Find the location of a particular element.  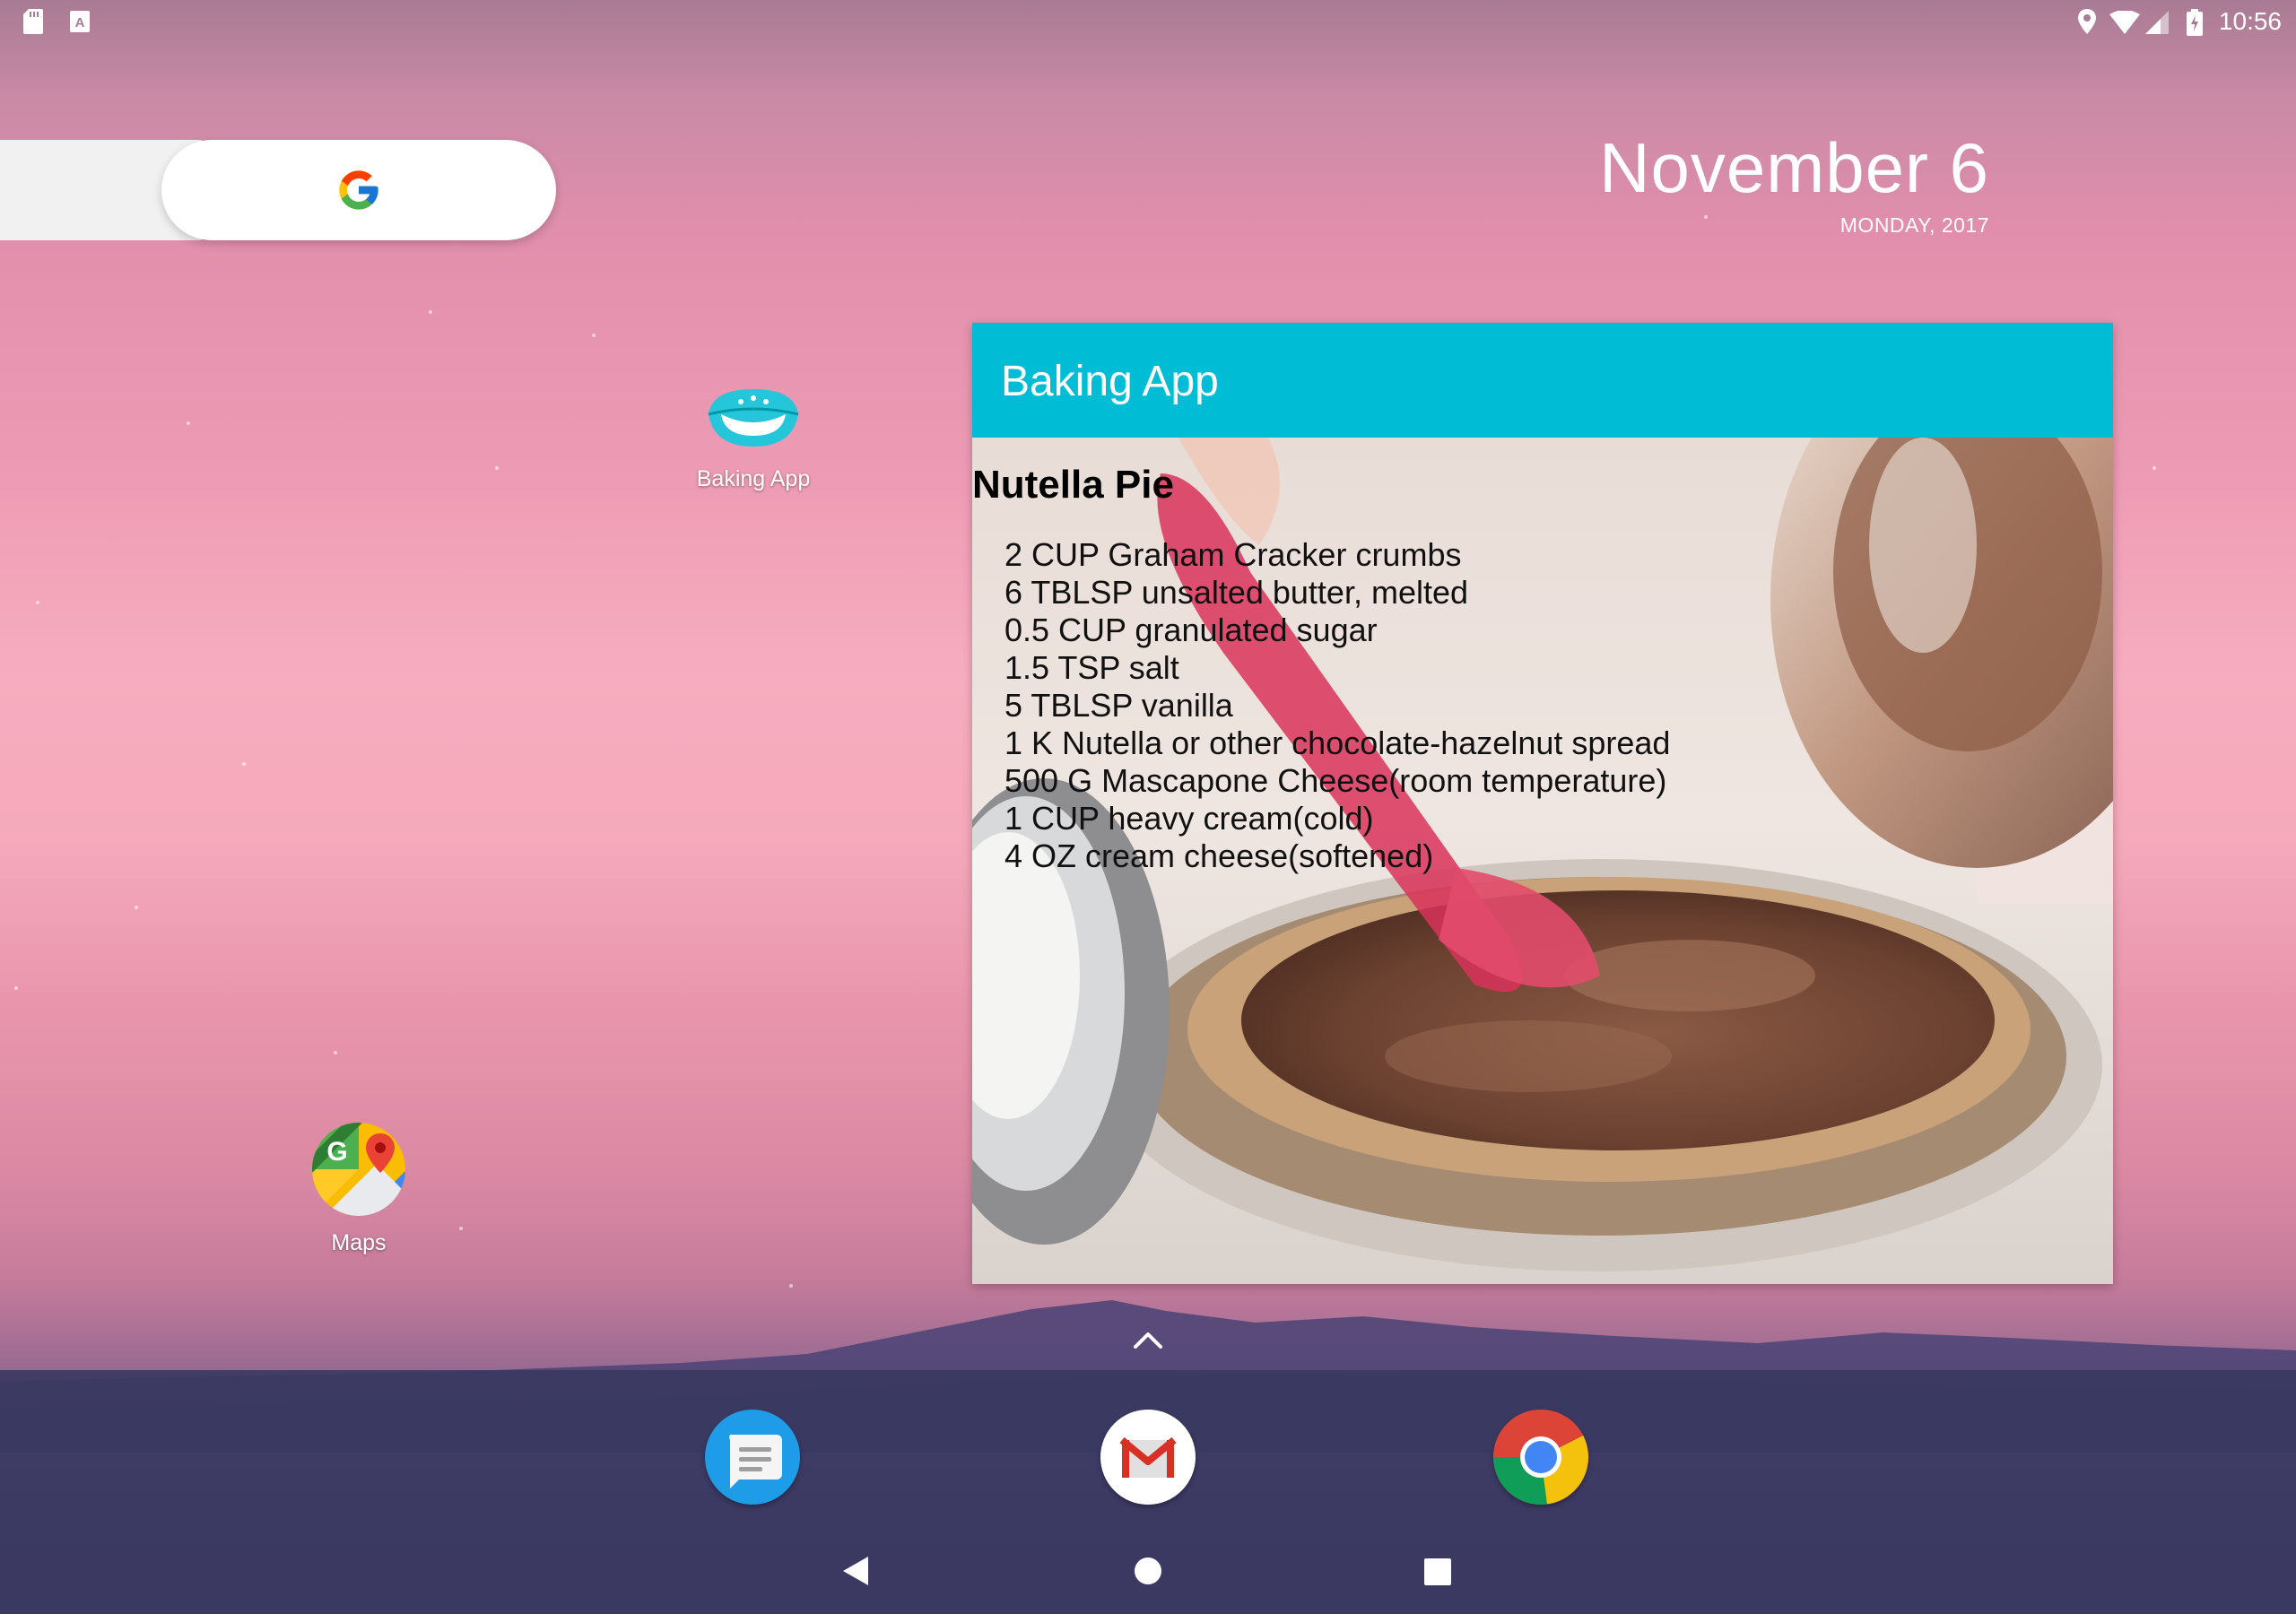

svg-text: G is located at coordinates (336, 1152).